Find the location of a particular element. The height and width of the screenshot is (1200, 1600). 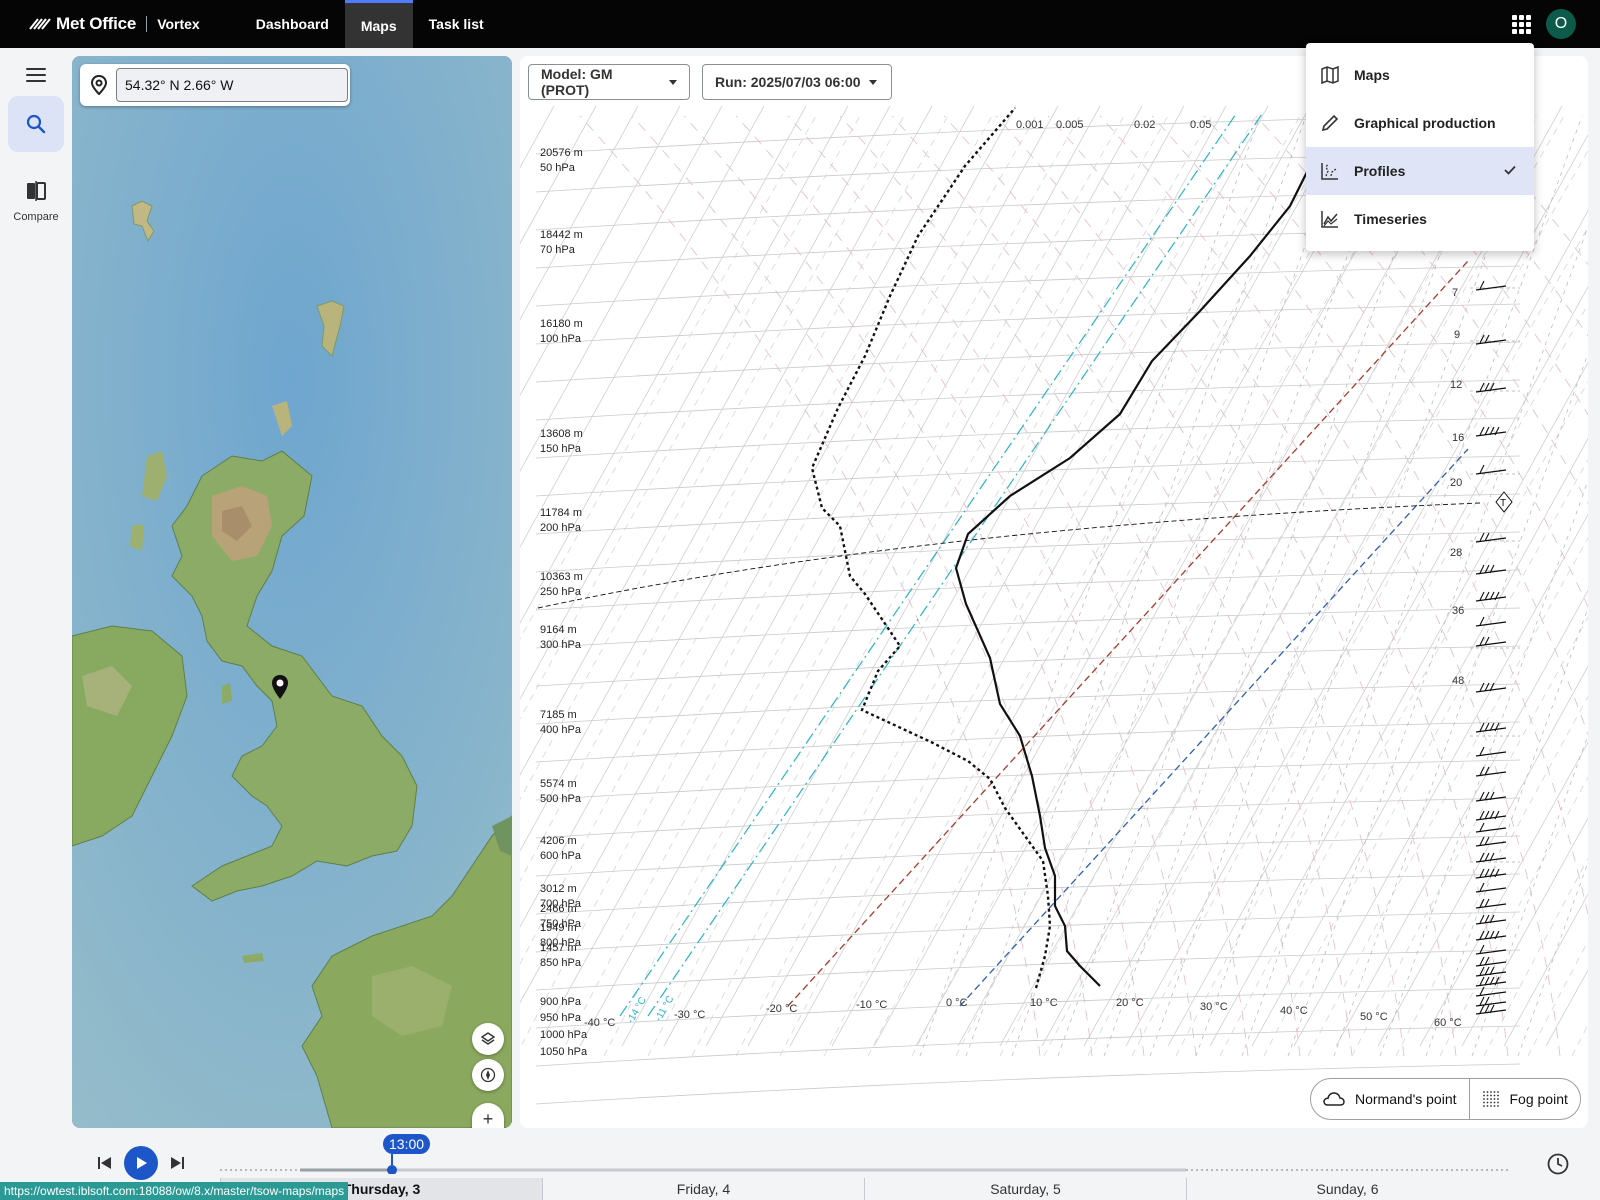

day-saturday: Saturday, 5 is located at coordinates (1025, 1189).